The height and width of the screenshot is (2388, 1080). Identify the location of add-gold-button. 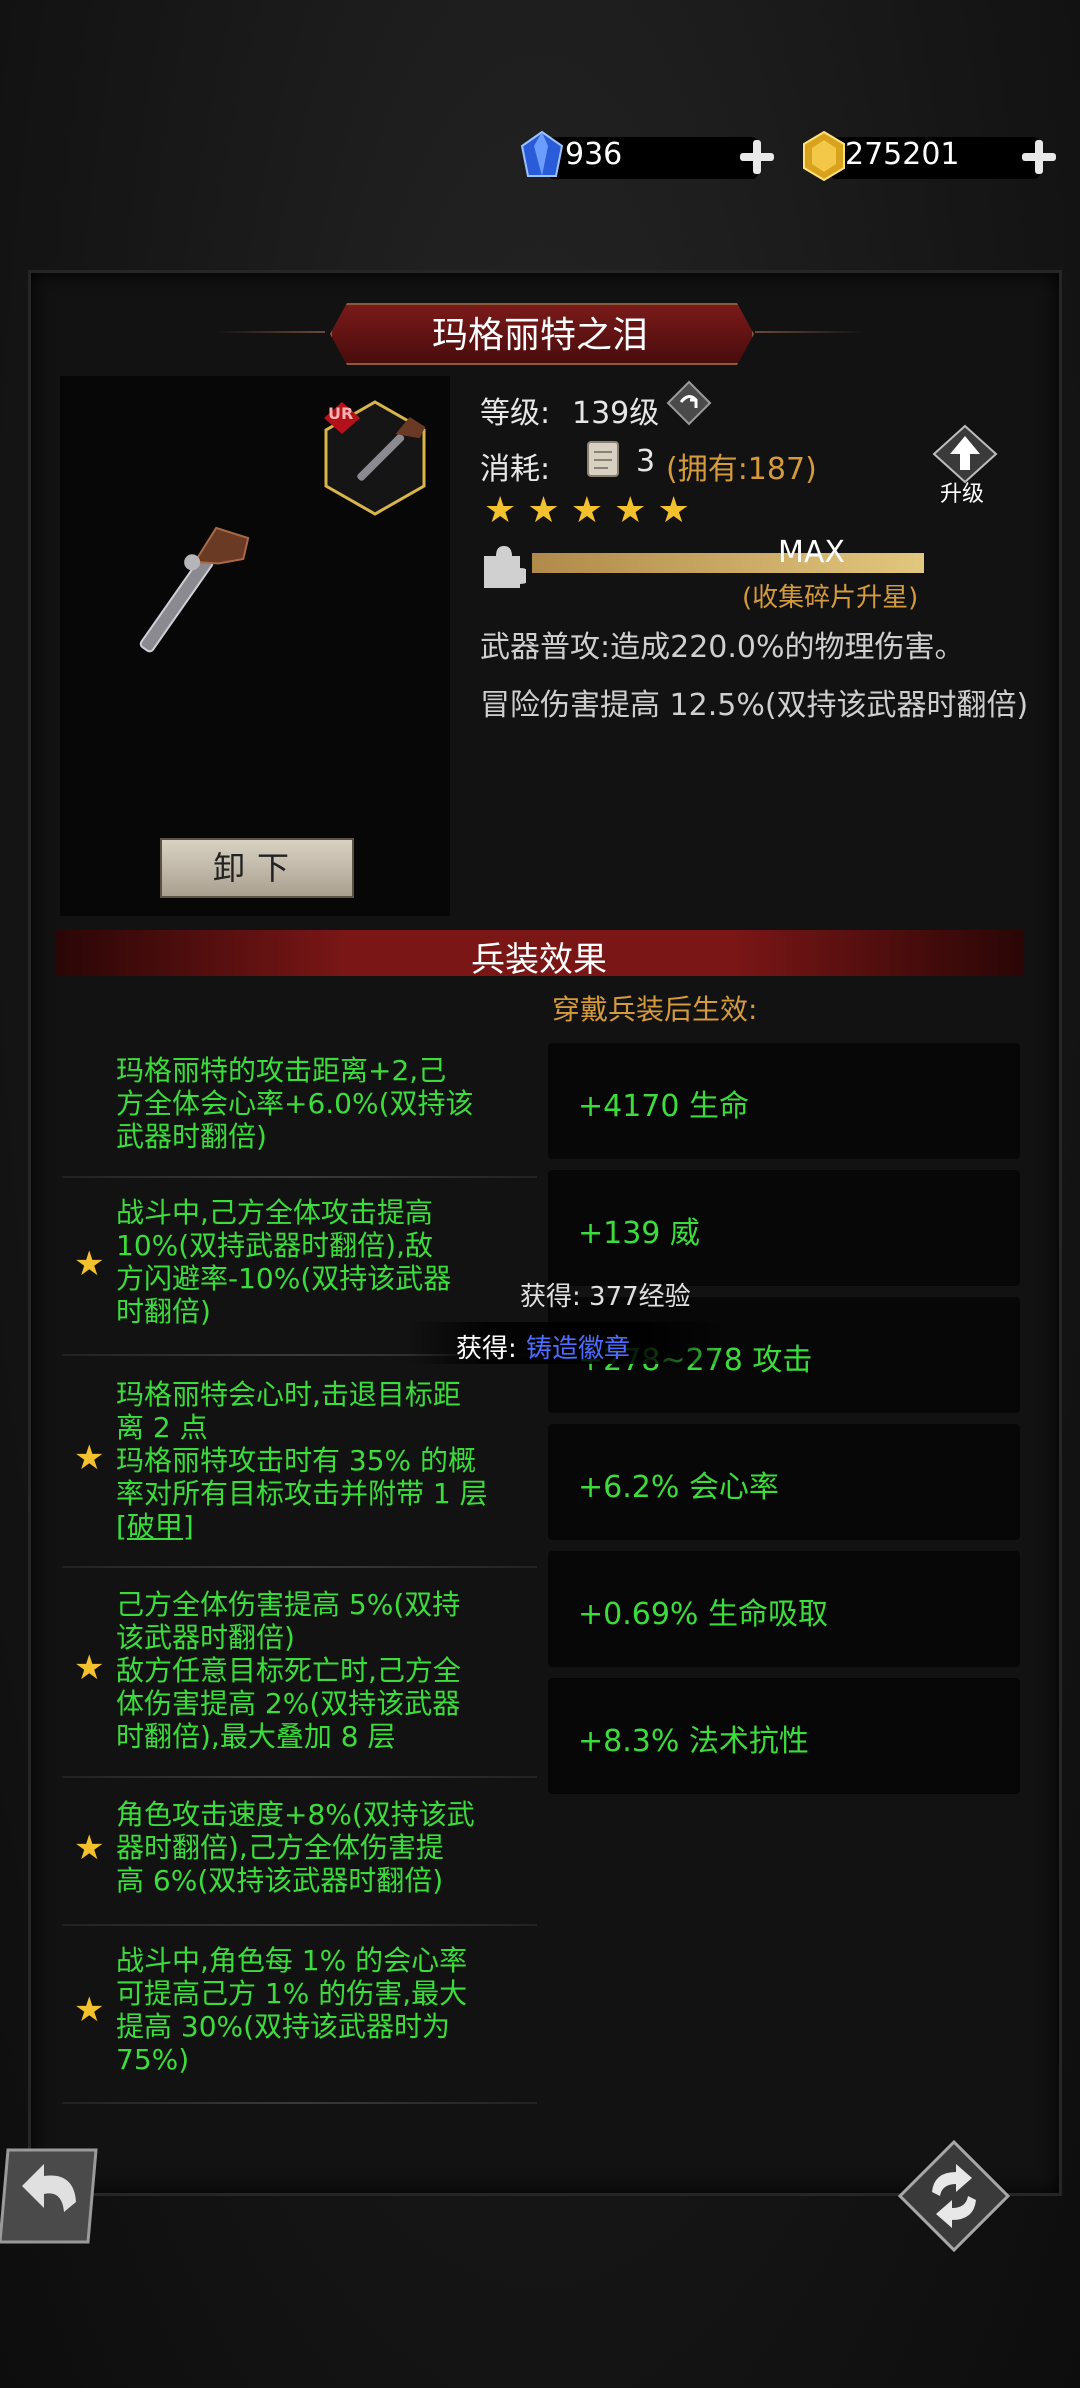
(1039, 157).